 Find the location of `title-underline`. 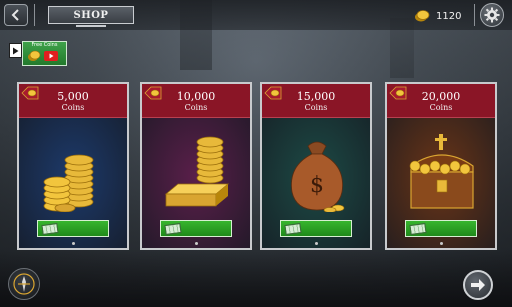

title-underline is located at coordinates (91, 26).